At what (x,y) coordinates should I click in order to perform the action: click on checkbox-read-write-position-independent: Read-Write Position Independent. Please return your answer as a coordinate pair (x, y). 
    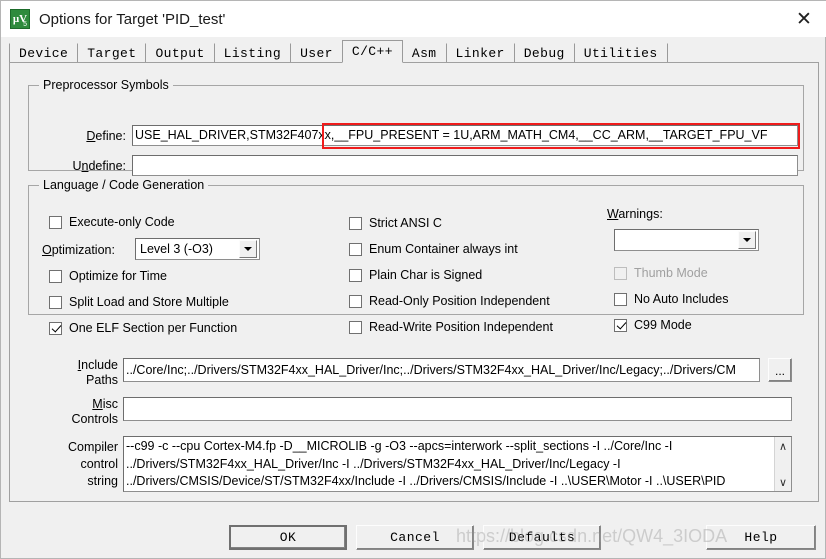
    Looking at the image, I should click on (451, 327).